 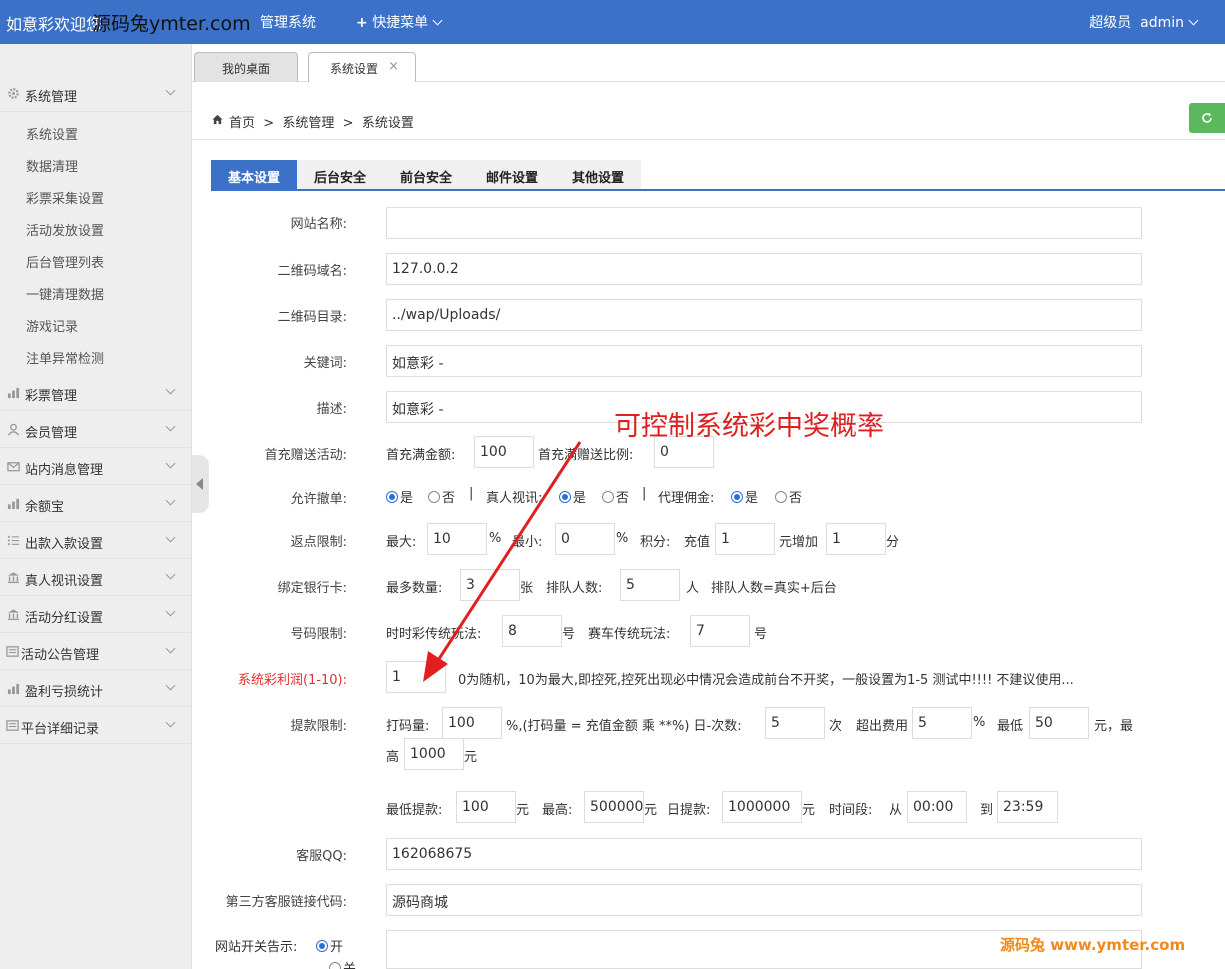 What do you see at coordinates (246, 67) in the screenshot?
I see `tab-desktop: 我的桌面` at bounding box center [246, 67].